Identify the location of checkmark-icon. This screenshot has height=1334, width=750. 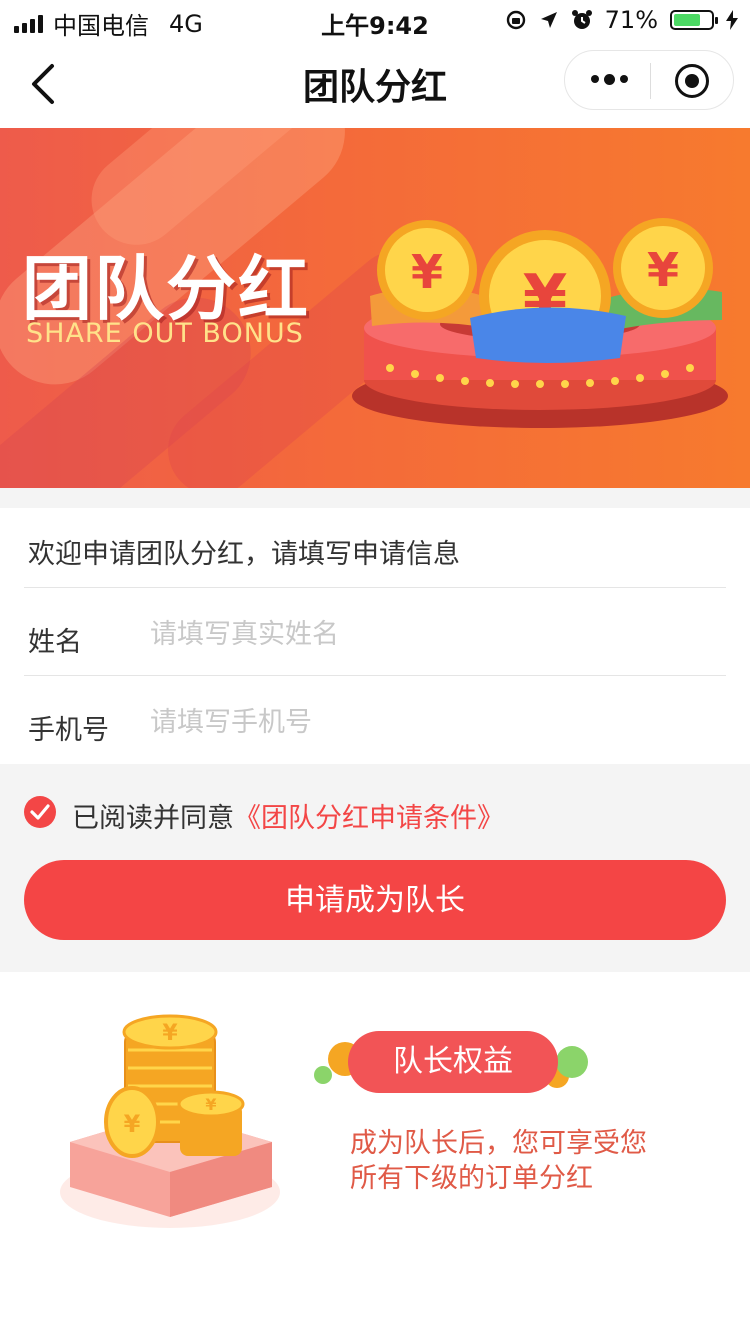
(40, 812).